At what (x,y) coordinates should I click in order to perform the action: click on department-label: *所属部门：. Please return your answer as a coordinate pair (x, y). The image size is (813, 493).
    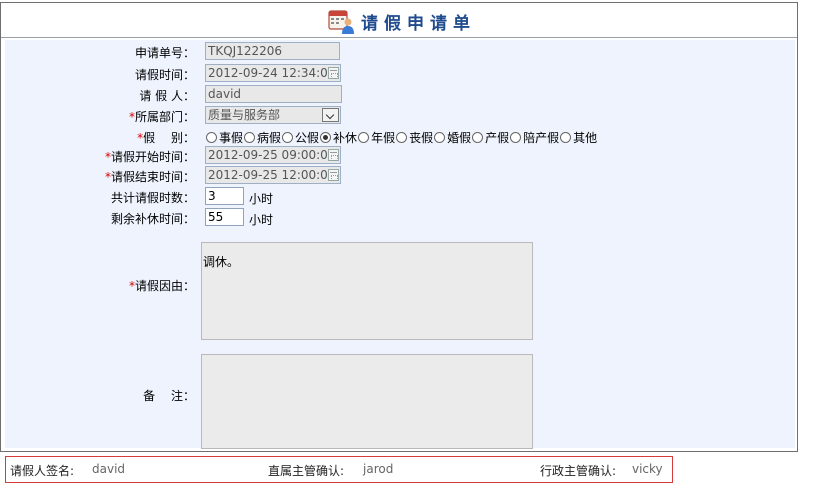
    Looking at the image, I should click on (161, 117).